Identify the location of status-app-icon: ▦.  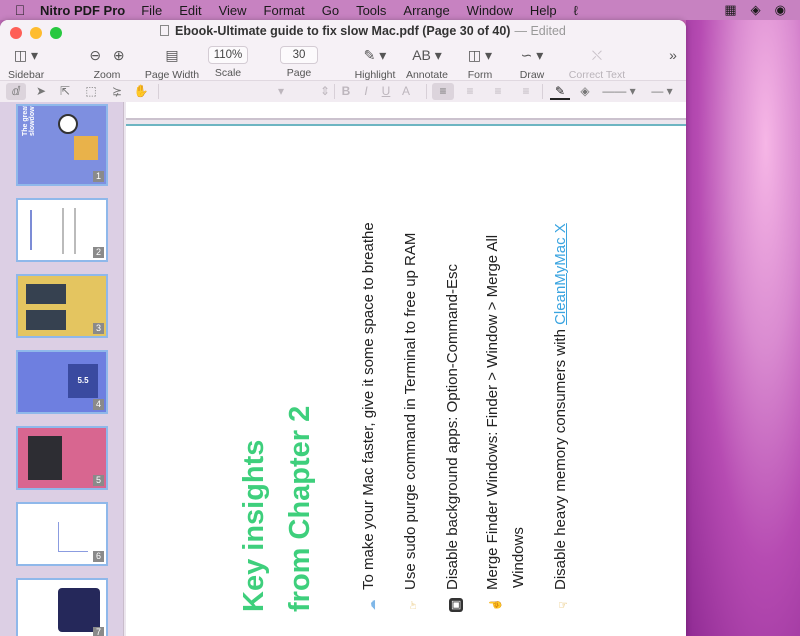
(730, 10).